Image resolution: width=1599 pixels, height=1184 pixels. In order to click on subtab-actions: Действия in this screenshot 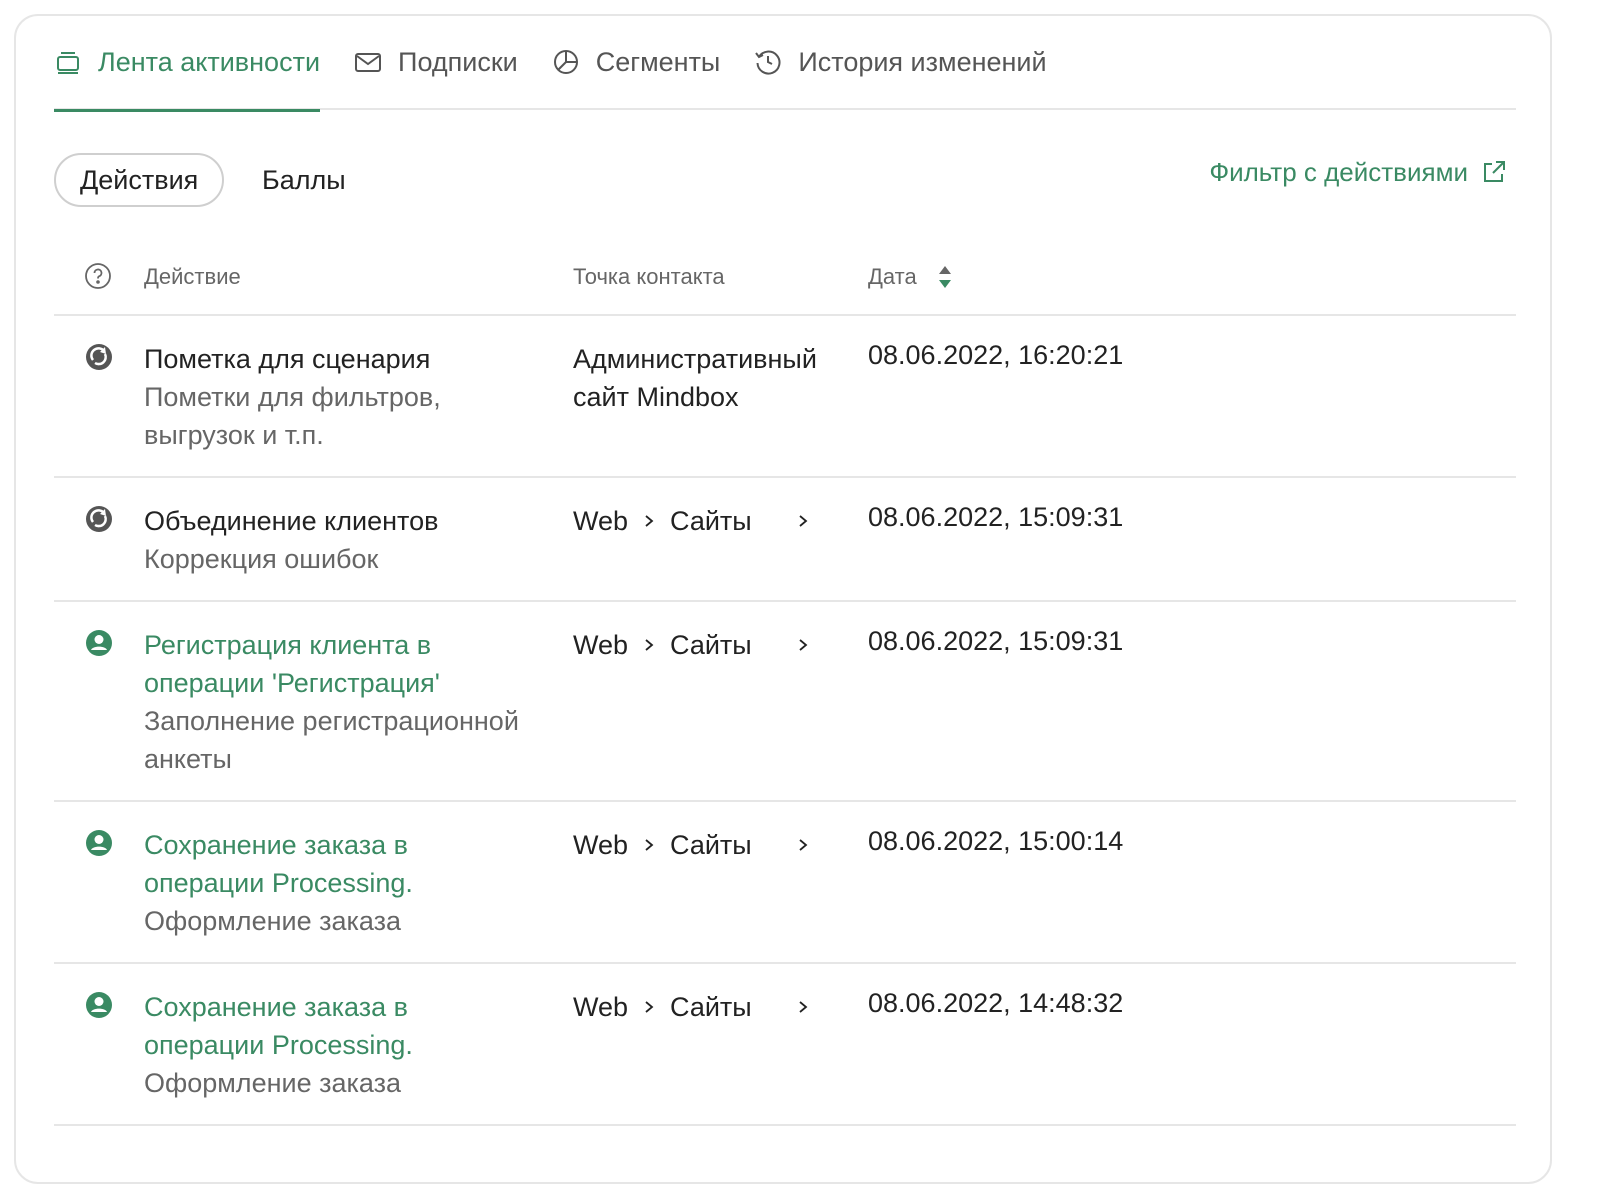, I will do `click(139, 180)`.